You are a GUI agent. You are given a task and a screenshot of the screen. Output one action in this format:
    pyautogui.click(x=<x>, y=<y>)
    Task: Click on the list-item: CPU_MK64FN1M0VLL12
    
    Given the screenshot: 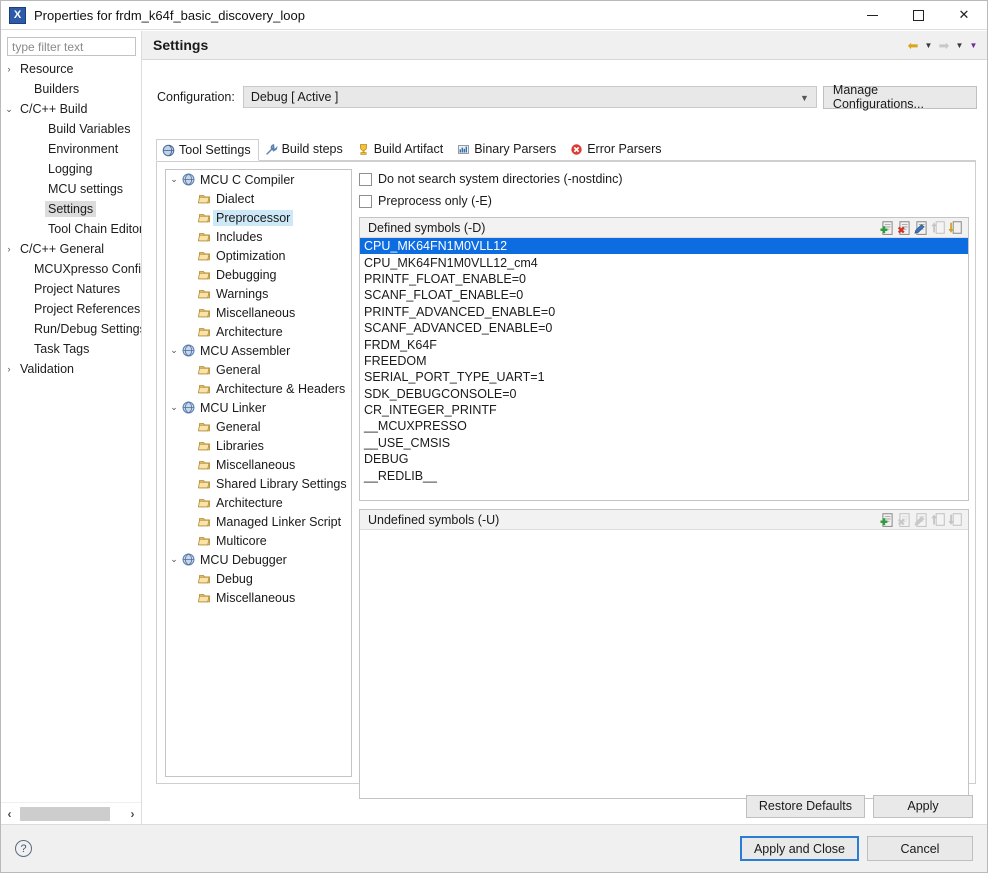 What is the action you would take?
    pyautogui.click(x=664, y=246)
    